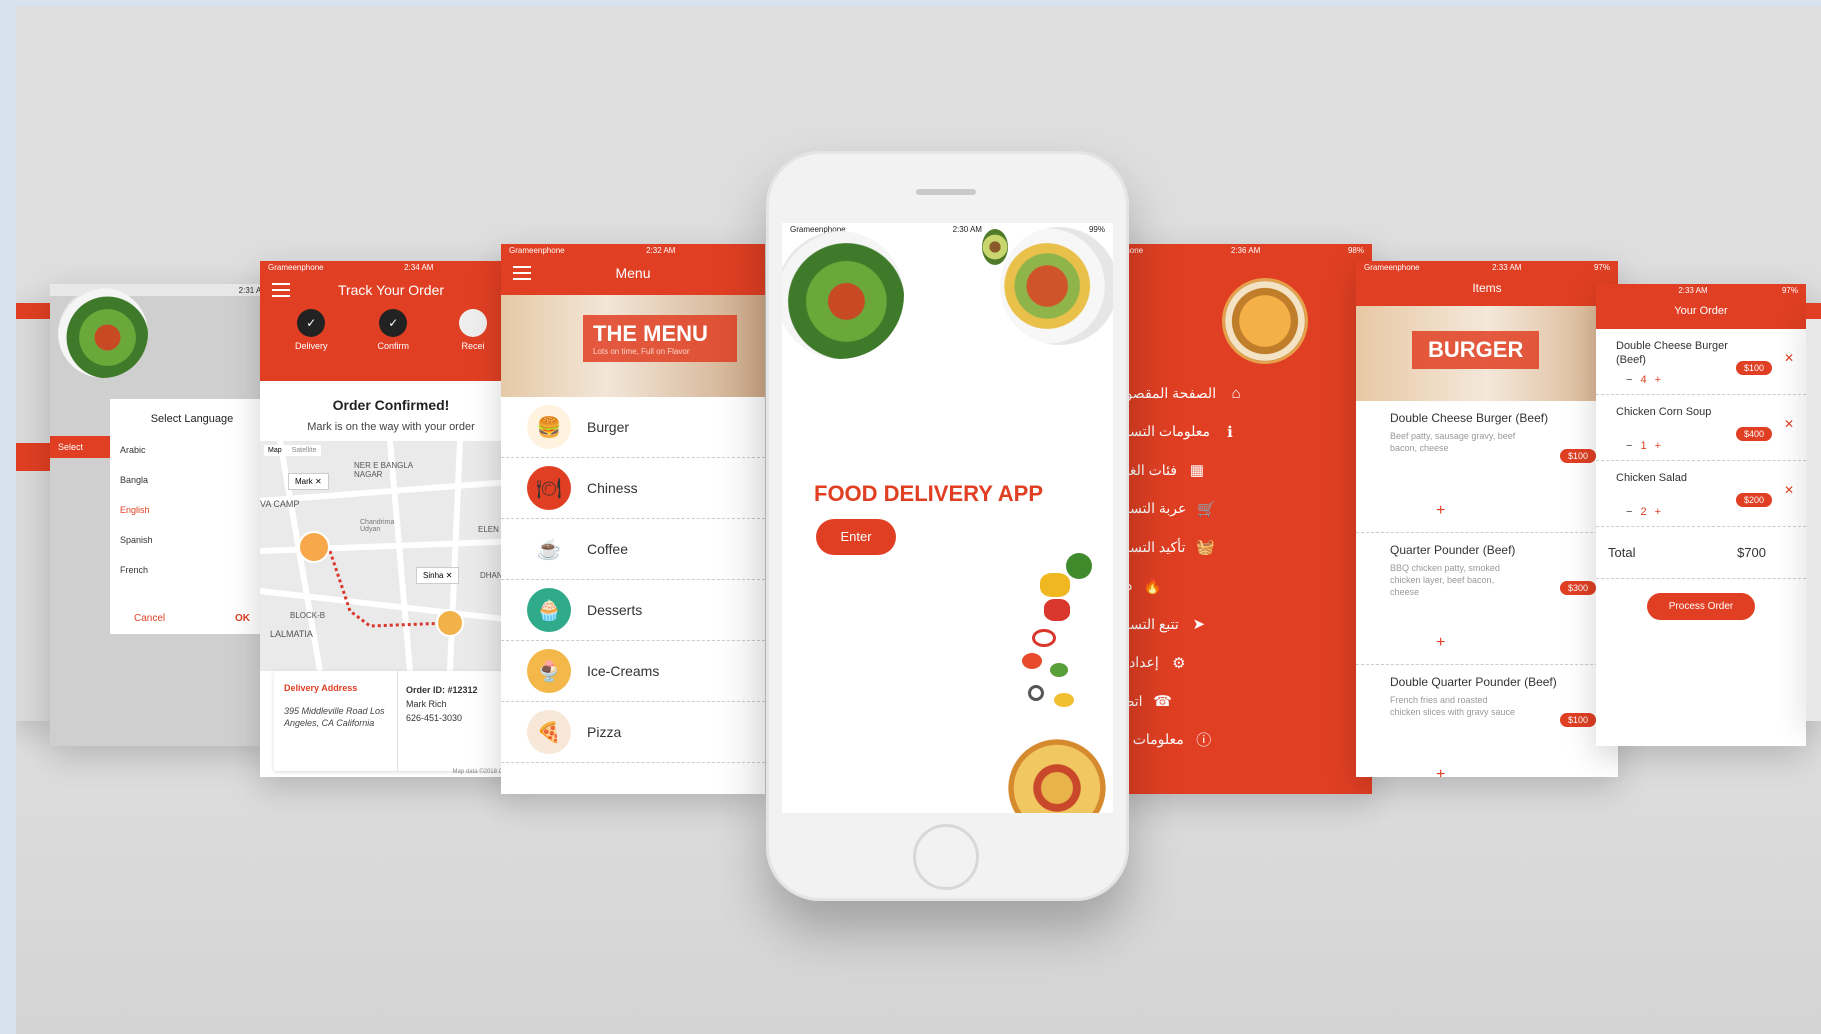  I want to click on customer-avatar, so click(450, 623).